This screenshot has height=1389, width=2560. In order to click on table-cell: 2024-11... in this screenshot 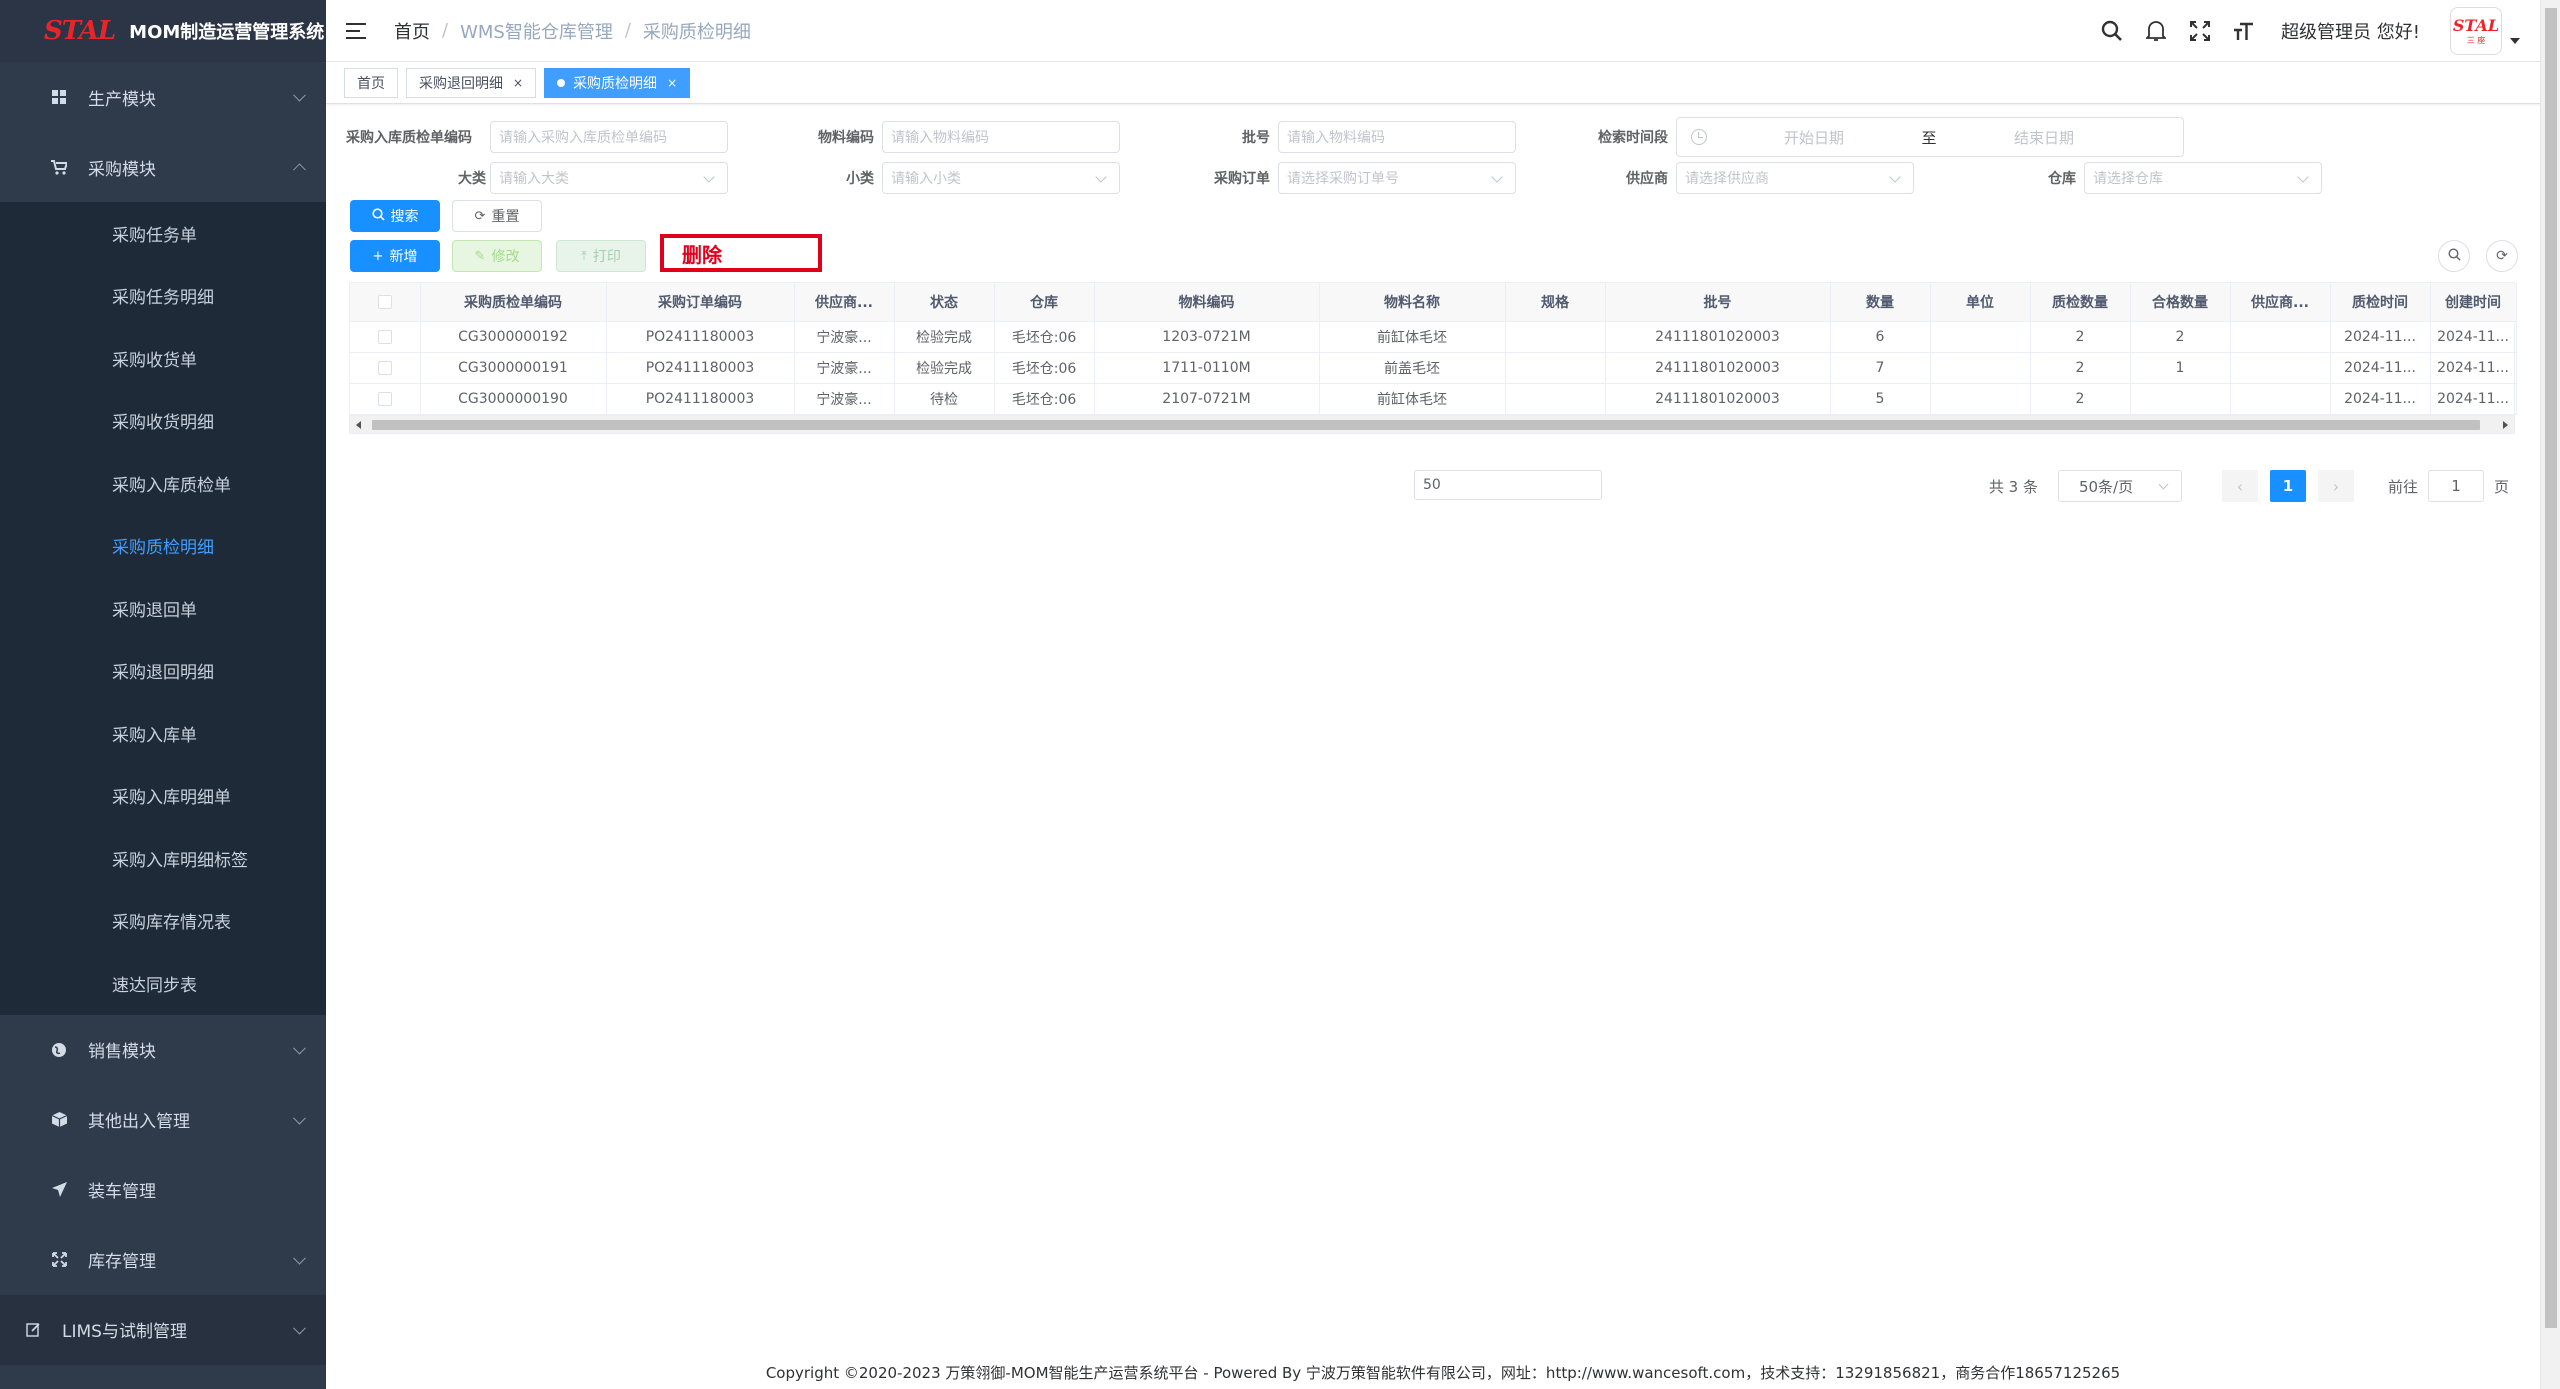, I will do `click(2380, 368)`.